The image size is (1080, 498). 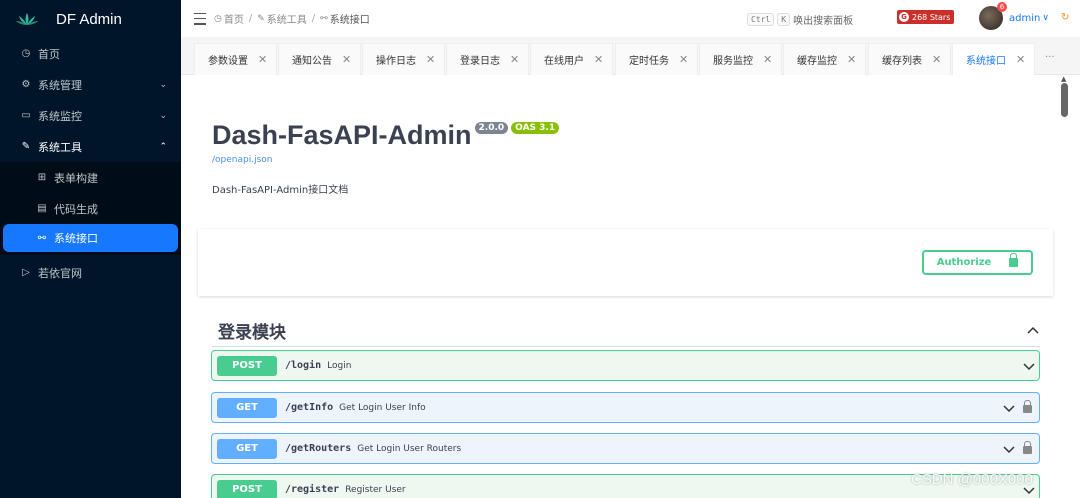 What do you see at coordinates (902, 61) in the screenshot?
I see `tab-label: 缓存列表` at bounding box center [902, 61].